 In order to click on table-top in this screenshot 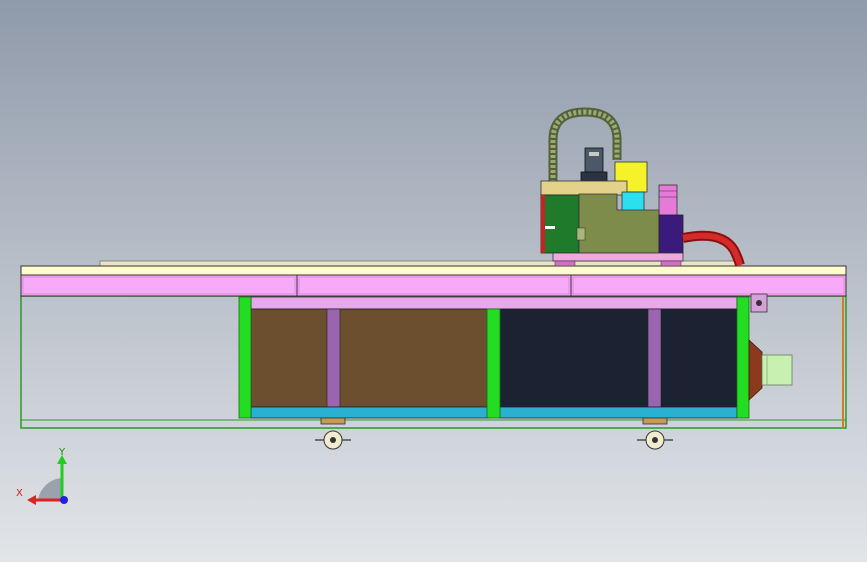, I will do `click(433, 278)`.